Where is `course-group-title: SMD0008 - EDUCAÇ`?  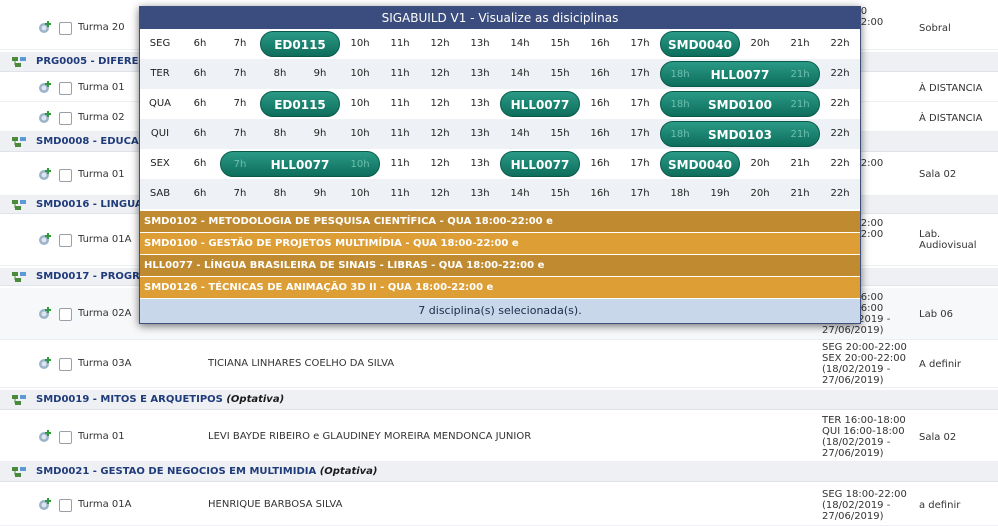 course-group-title: SMD0008 - EDUCAÇ is located at coordinates (91, 141).